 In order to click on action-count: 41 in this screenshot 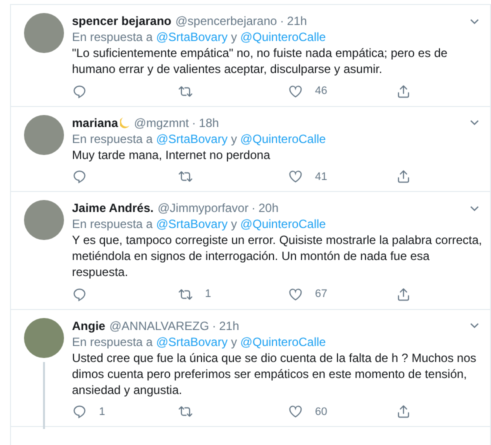, I will do `click(321, 177)`.